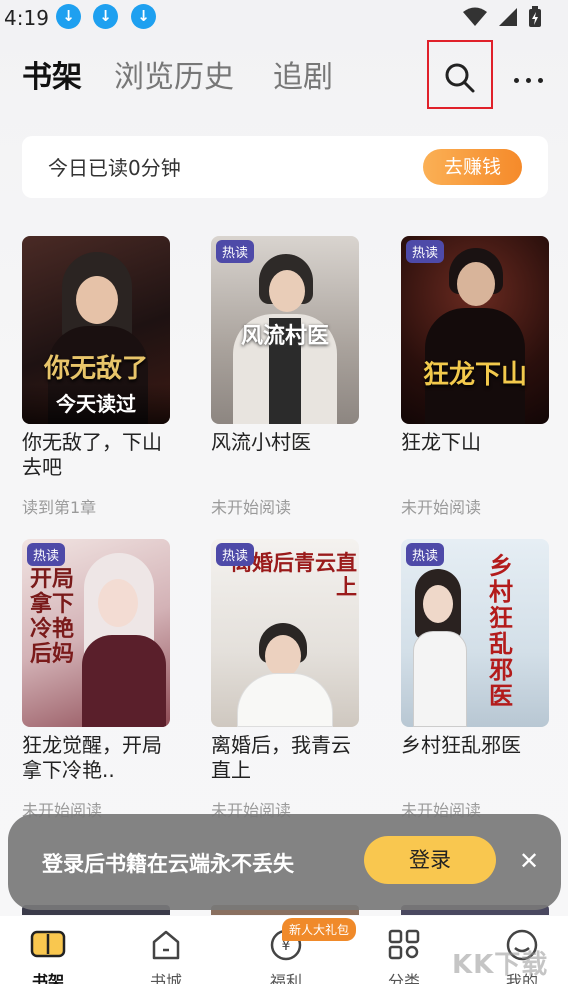 The image size is (568, 984). What do you see at coordinates (475, 633) in the screenshot?
I see `book-cover: 乡村狂乱邪医 热读` at bounding box center [475, 633].